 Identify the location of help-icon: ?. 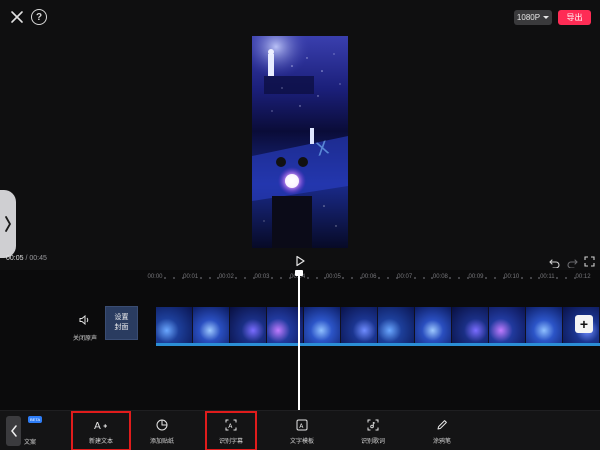
(39, 17).